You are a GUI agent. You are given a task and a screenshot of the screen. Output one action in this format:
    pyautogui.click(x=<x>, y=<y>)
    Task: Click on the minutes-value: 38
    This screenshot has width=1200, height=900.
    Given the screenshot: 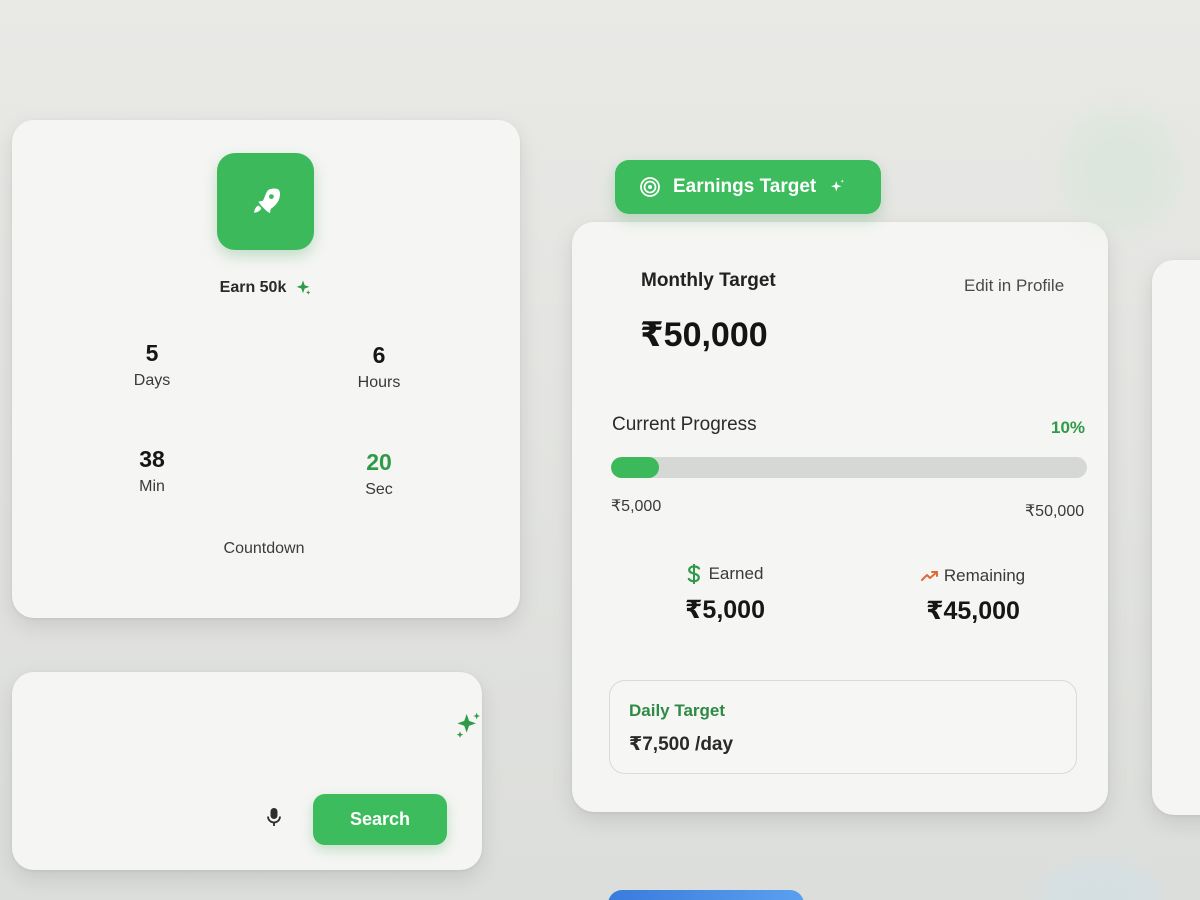 What is the action you would take?
    pyautogui.click(x=152, y=459)
    